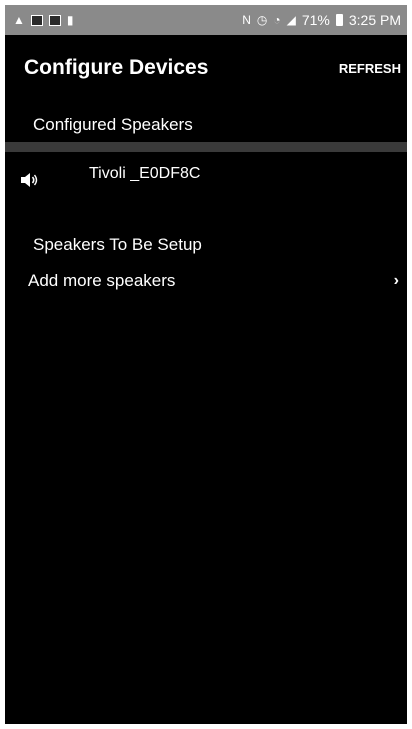 This screenshot has height=729, width=412. What do you see at coordinates (29, 180) in the screenshot?
I see `speaker-icon` at bounding box center [29, 180].